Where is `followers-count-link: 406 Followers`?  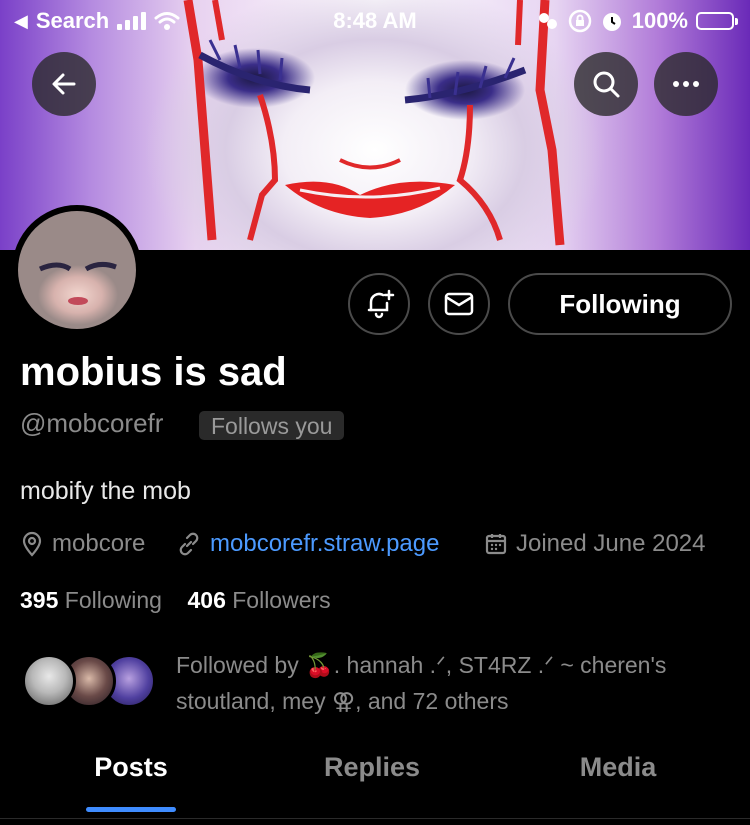 followers-count-link: 406 Followers is located at coordinates (258, 600).